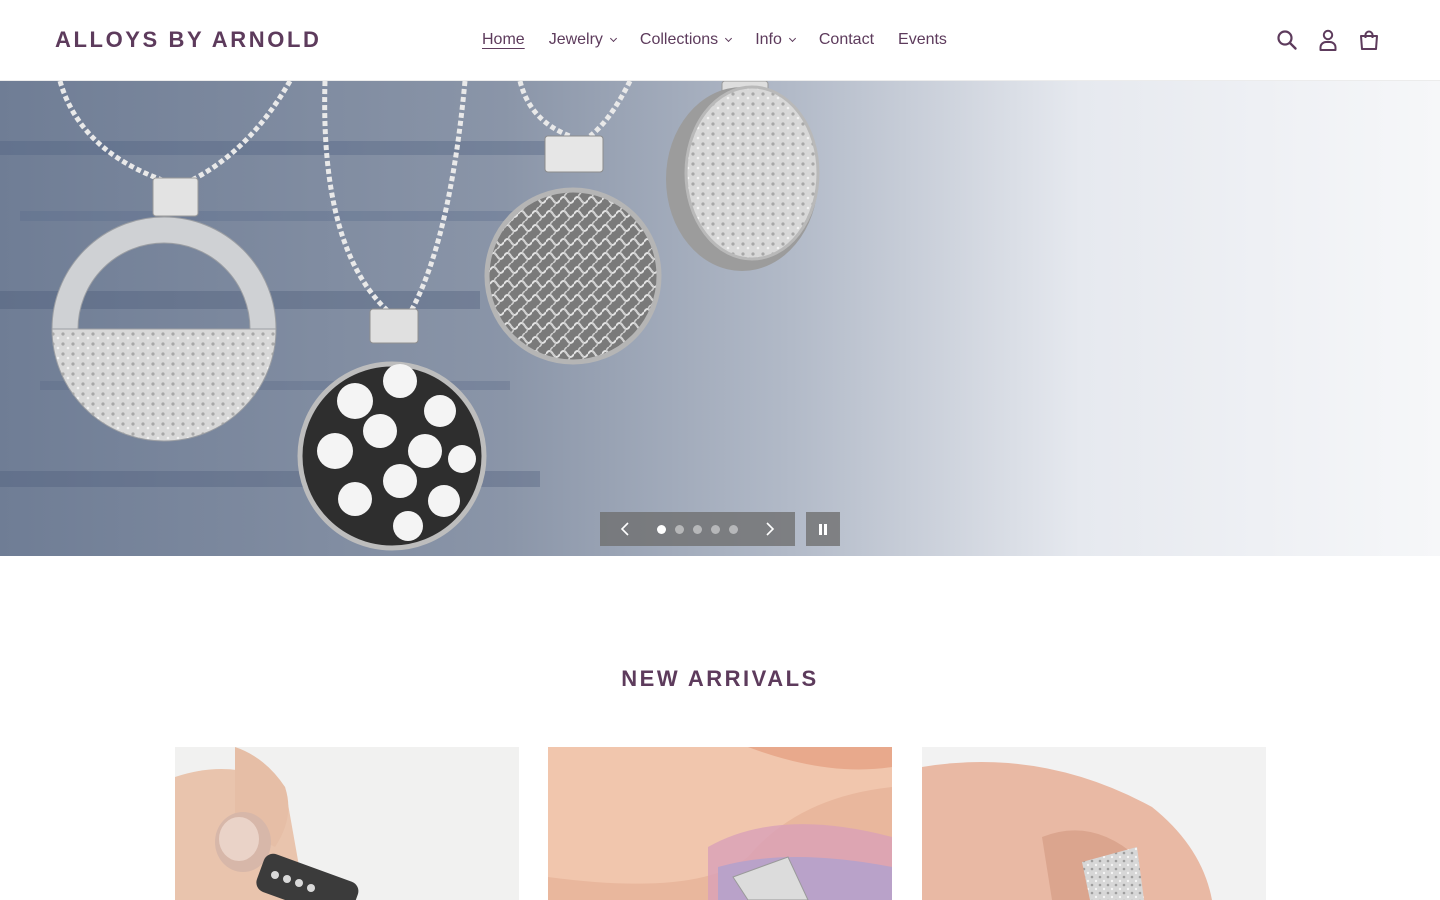  I want to click on product-image-wide-ring, so click(1094, 823).